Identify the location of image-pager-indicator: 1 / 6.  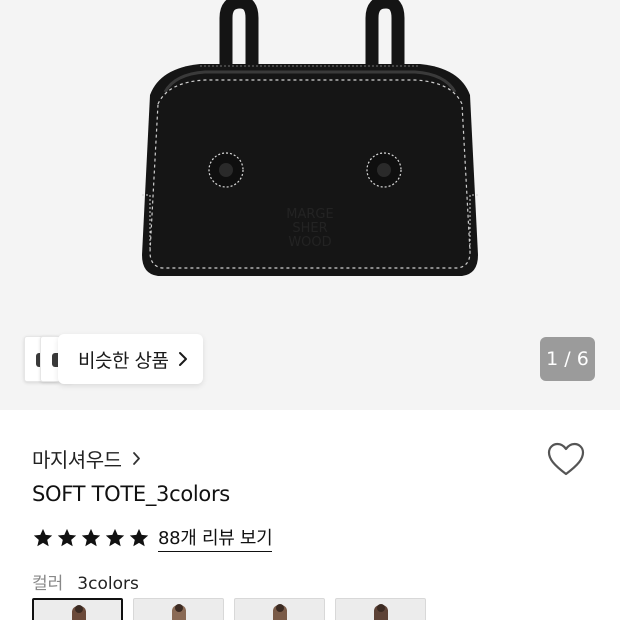
(567, 359).